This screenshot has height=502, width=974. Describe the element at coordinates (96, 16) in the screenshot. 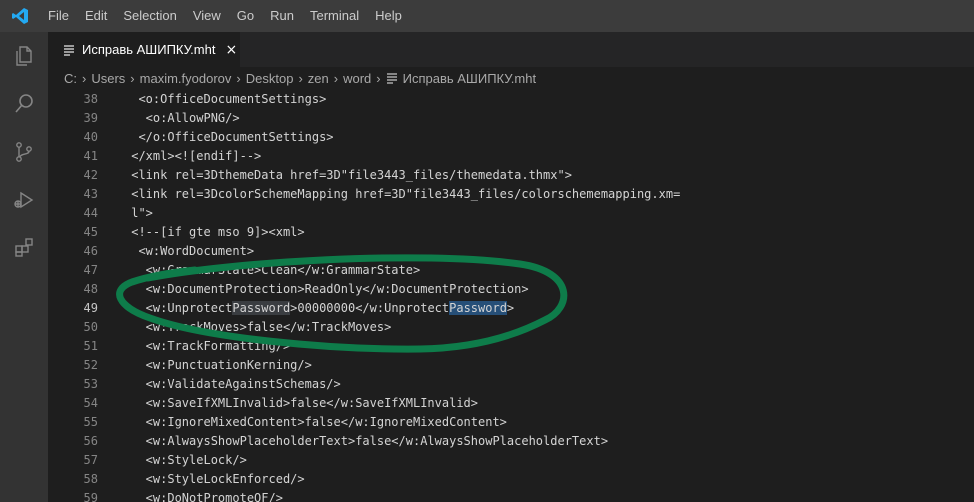

I see `menu-edit: Edit` at that location.